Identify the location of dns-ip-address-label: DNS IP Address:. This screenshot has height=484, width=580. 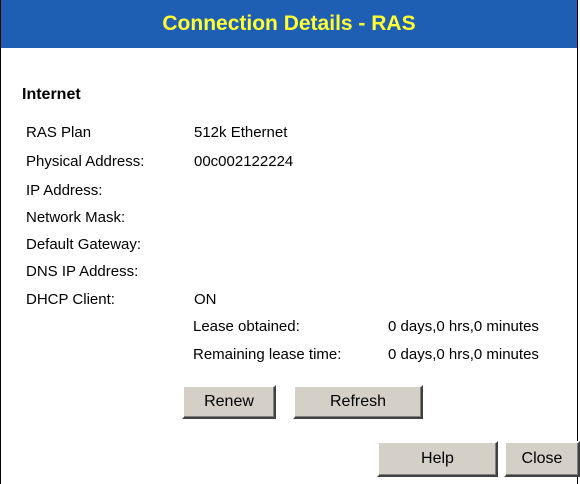
(82, 271).